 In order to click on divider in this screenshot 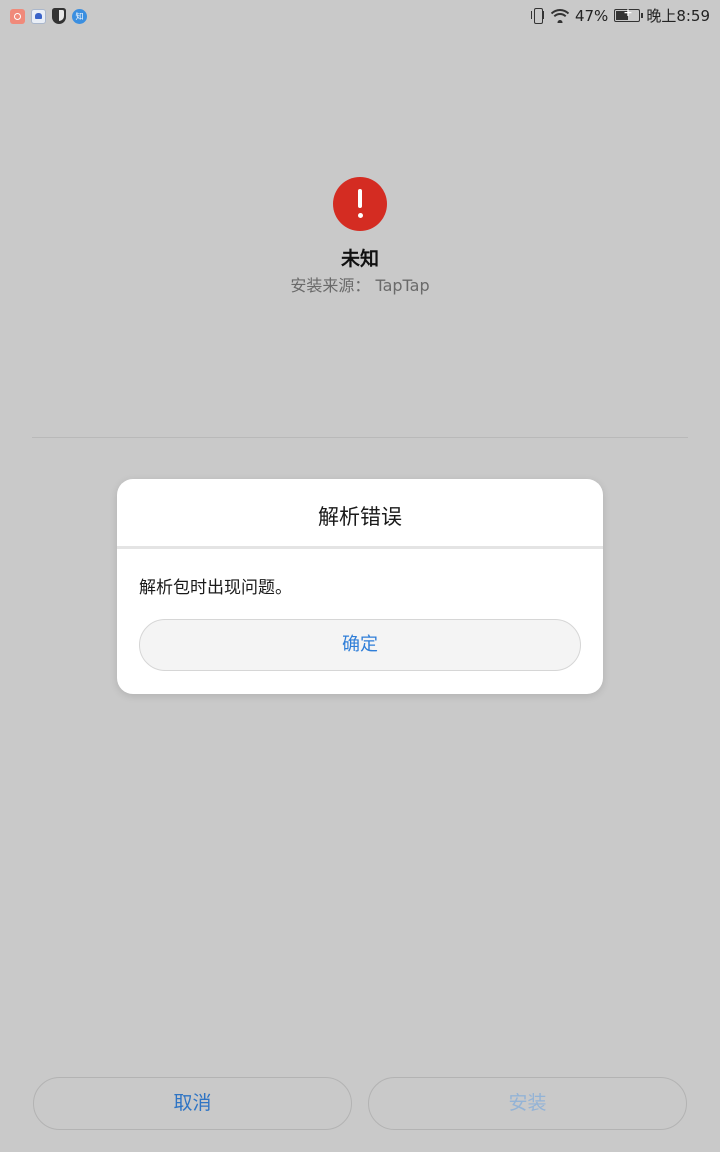, I will do `click(360, 437)`.